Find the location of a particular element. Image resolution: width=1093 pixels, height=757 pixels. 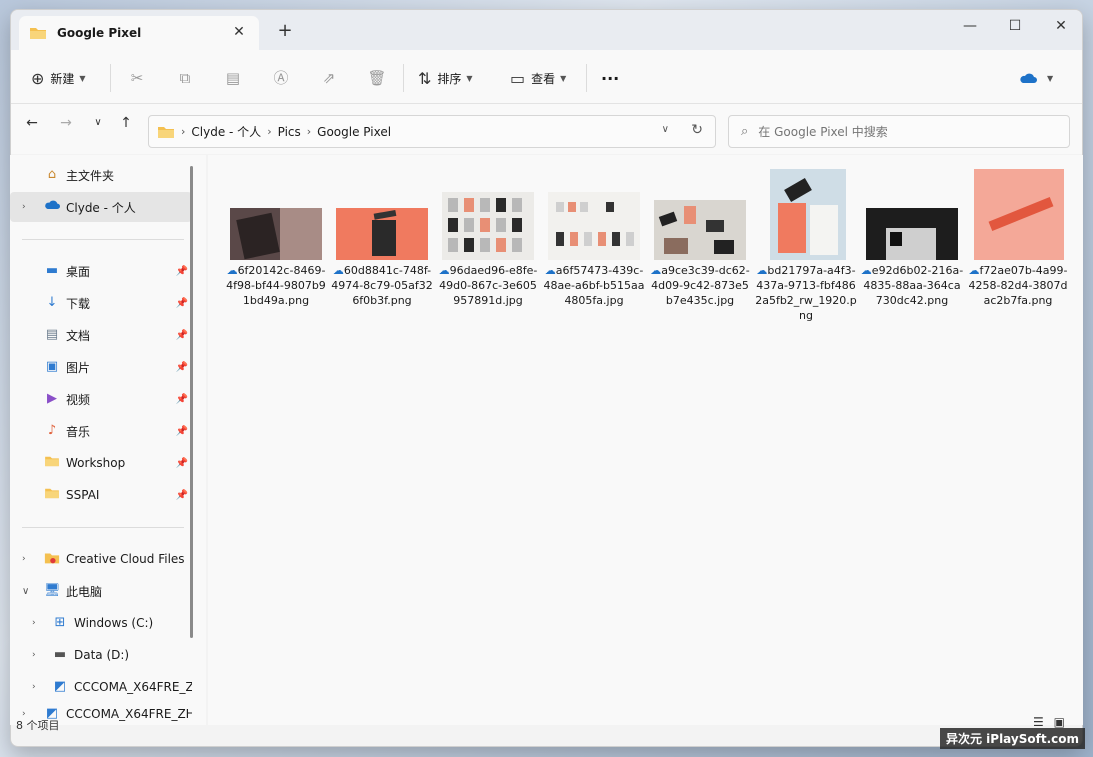

view-button: ▭ 查看 ▼ is located at coordinates (538, 78).